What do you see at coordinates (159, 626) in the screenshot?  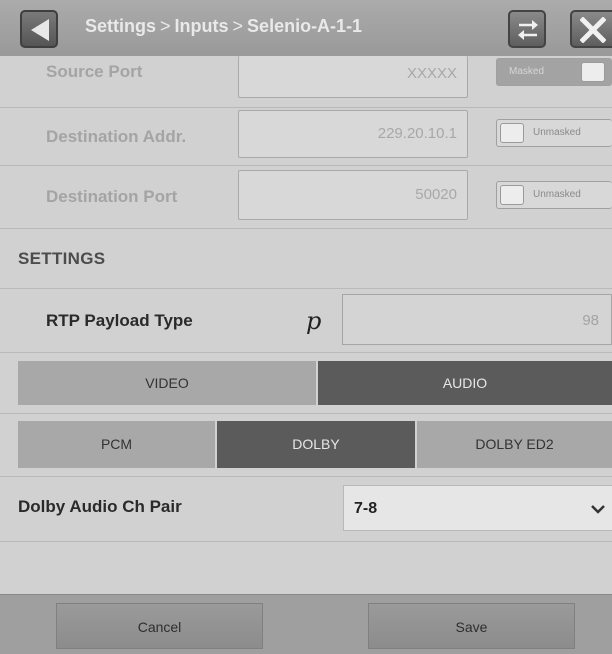 I see `cancel-button: Cancel` at bounding box center [159, 626].